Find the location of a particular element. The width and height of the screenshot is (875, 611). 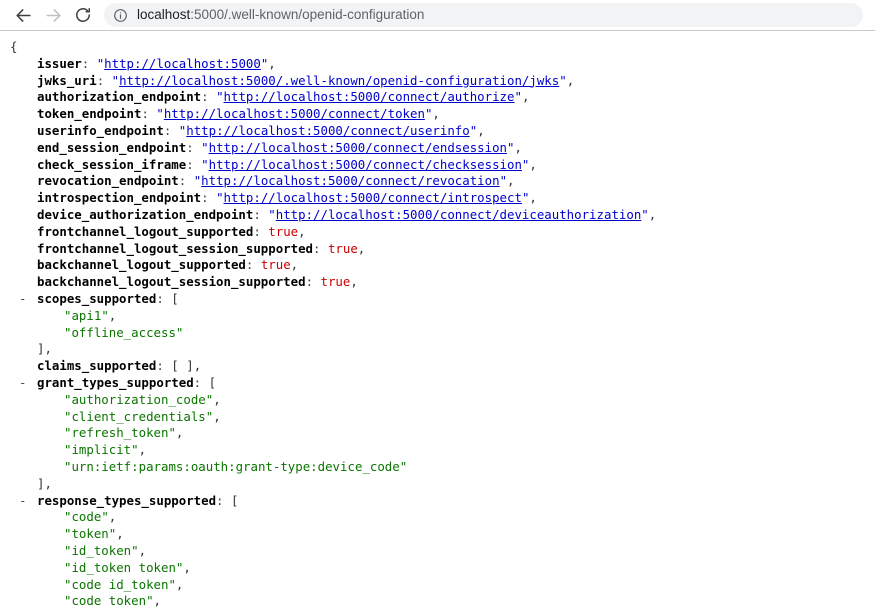

json-array-item: "id_token token", is located at coordinates (127, 567).